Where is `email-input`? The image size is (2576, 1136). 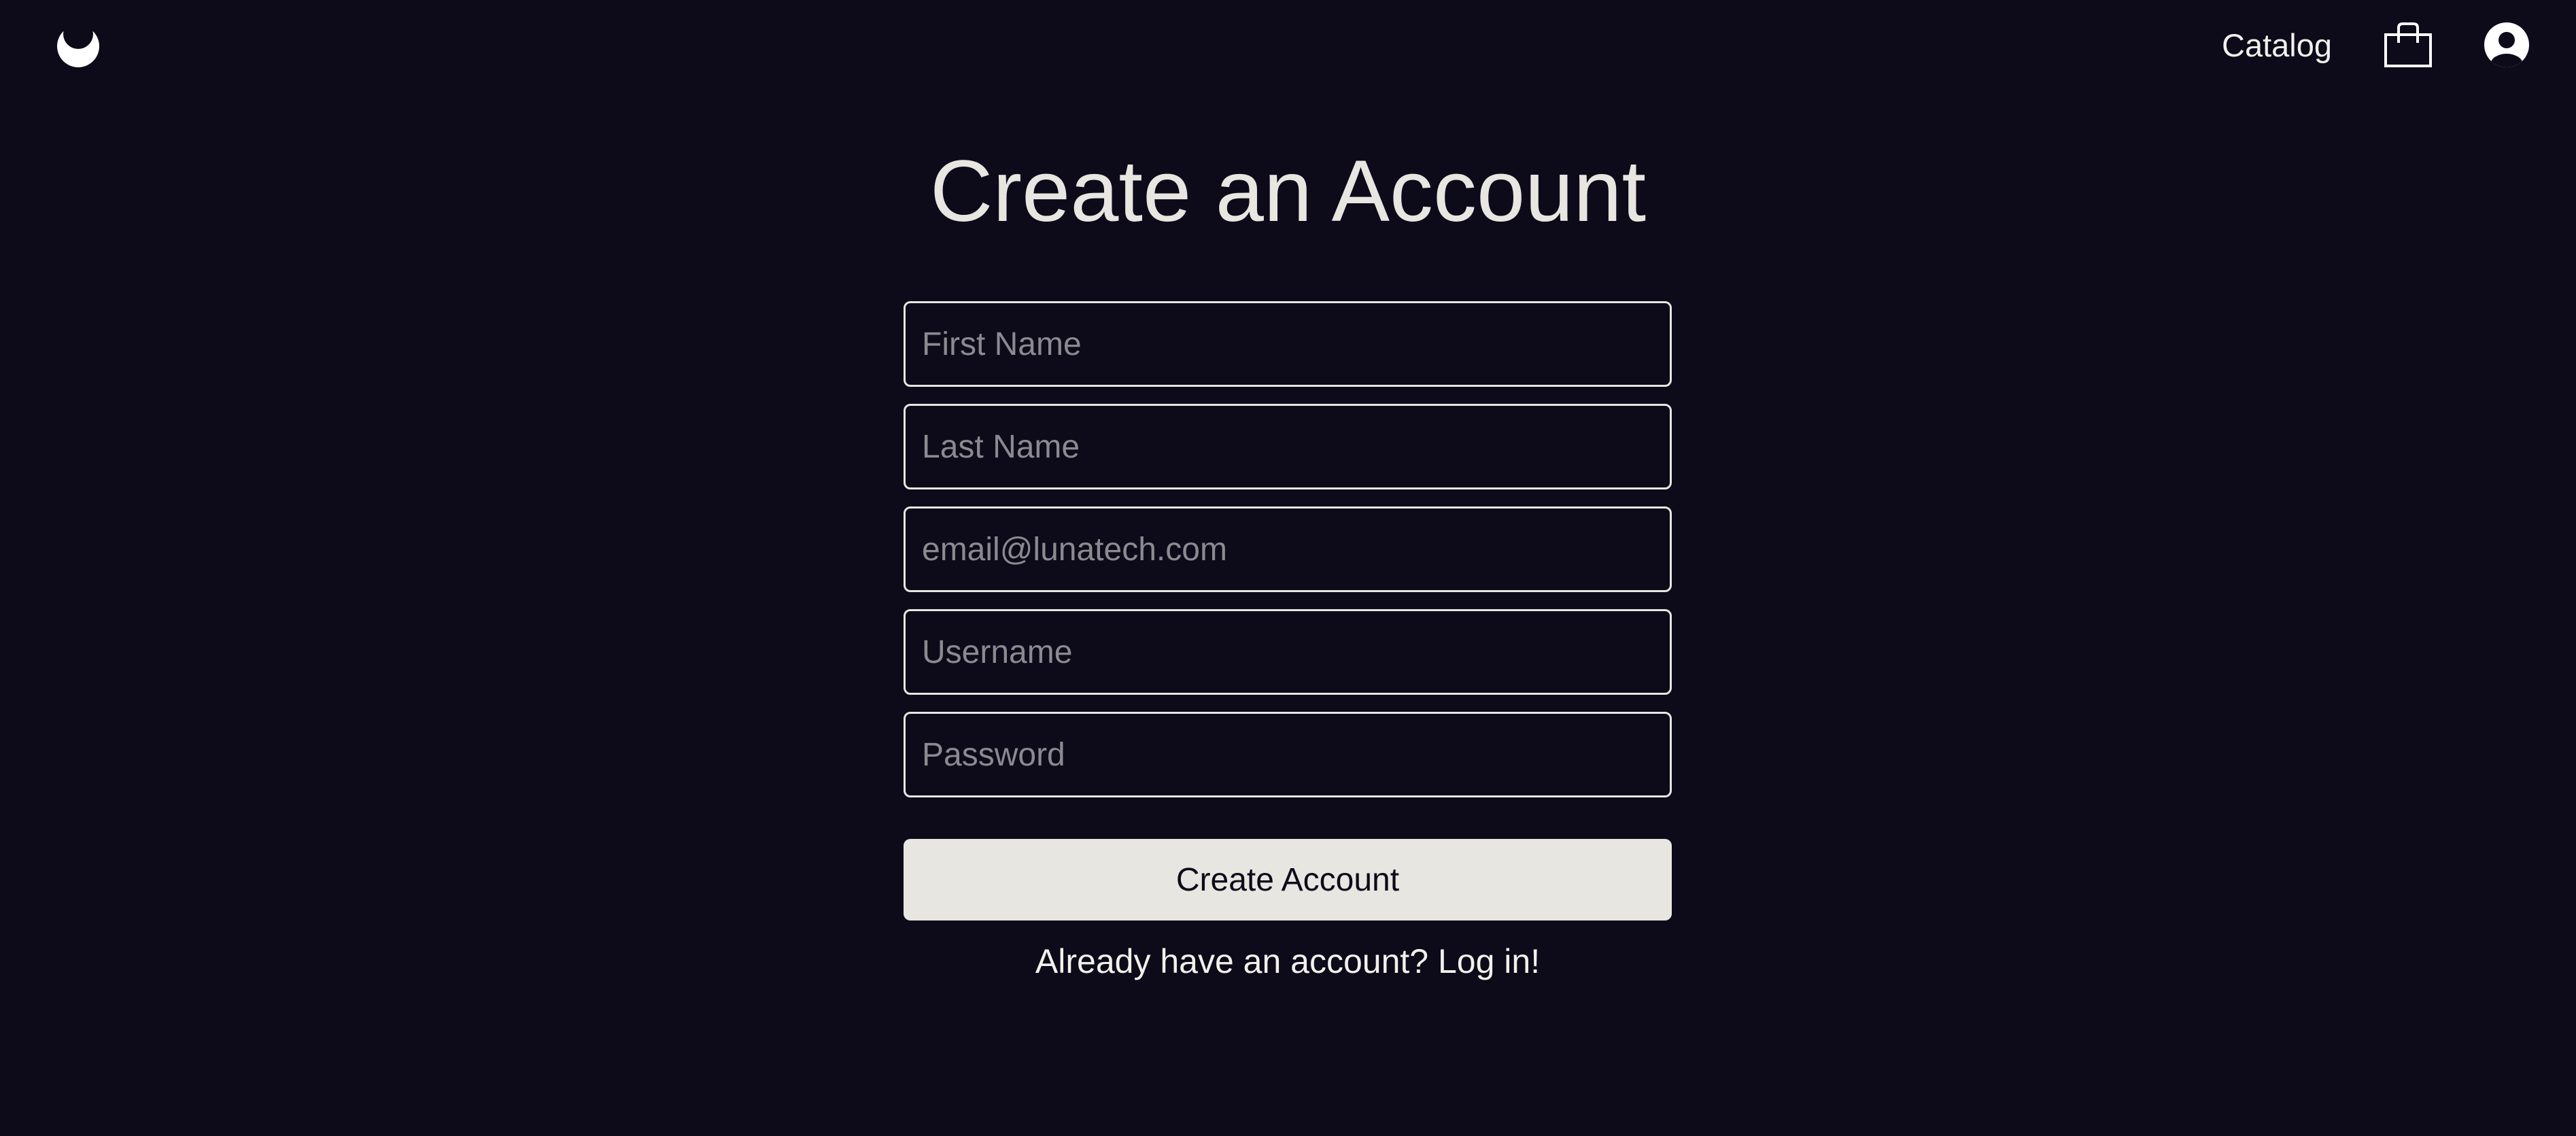 email-input is located at coordinates (1288, 549).